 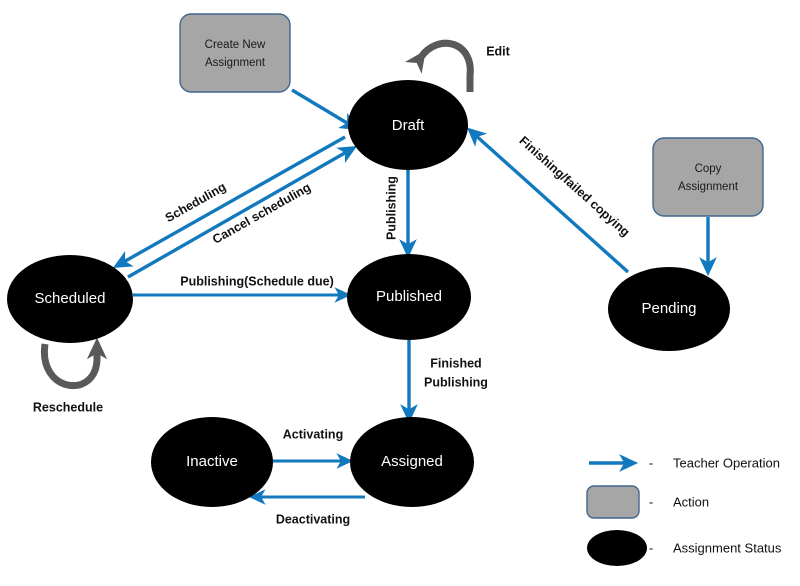 I want to click on edge-label-deactivating: Deactivating, so click(x=313, y=519).